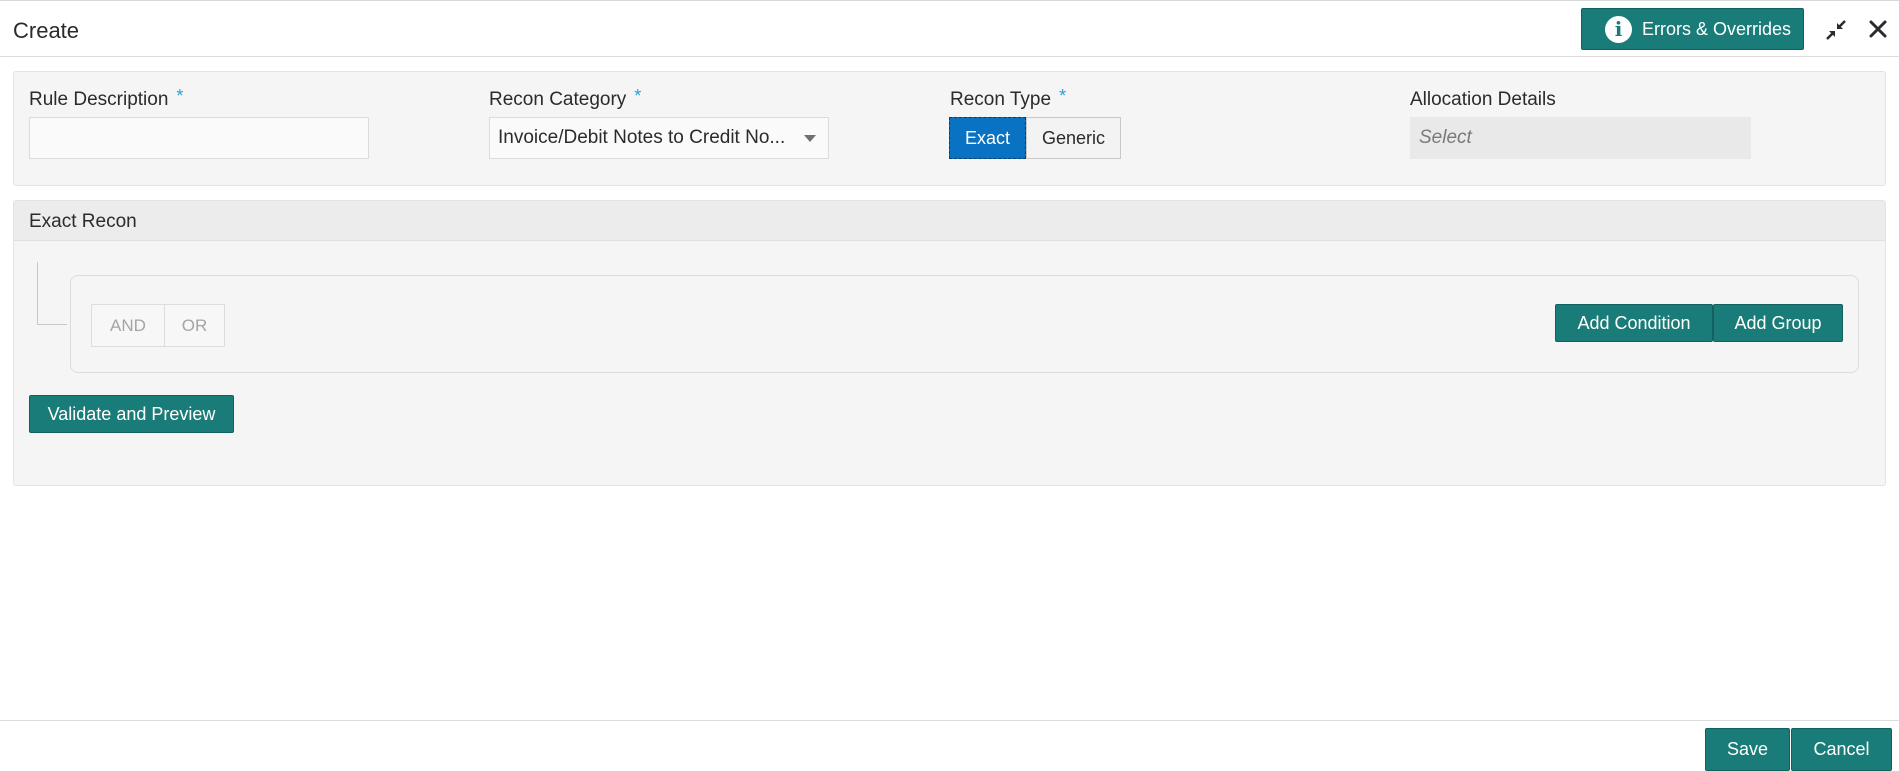 The height and width of the screenshot is (771, 1899). What do you see at coordinates (565, 98) in the screenshot?
I see `recon-category-label: Recon Category *` at bounding box center [565, 98].